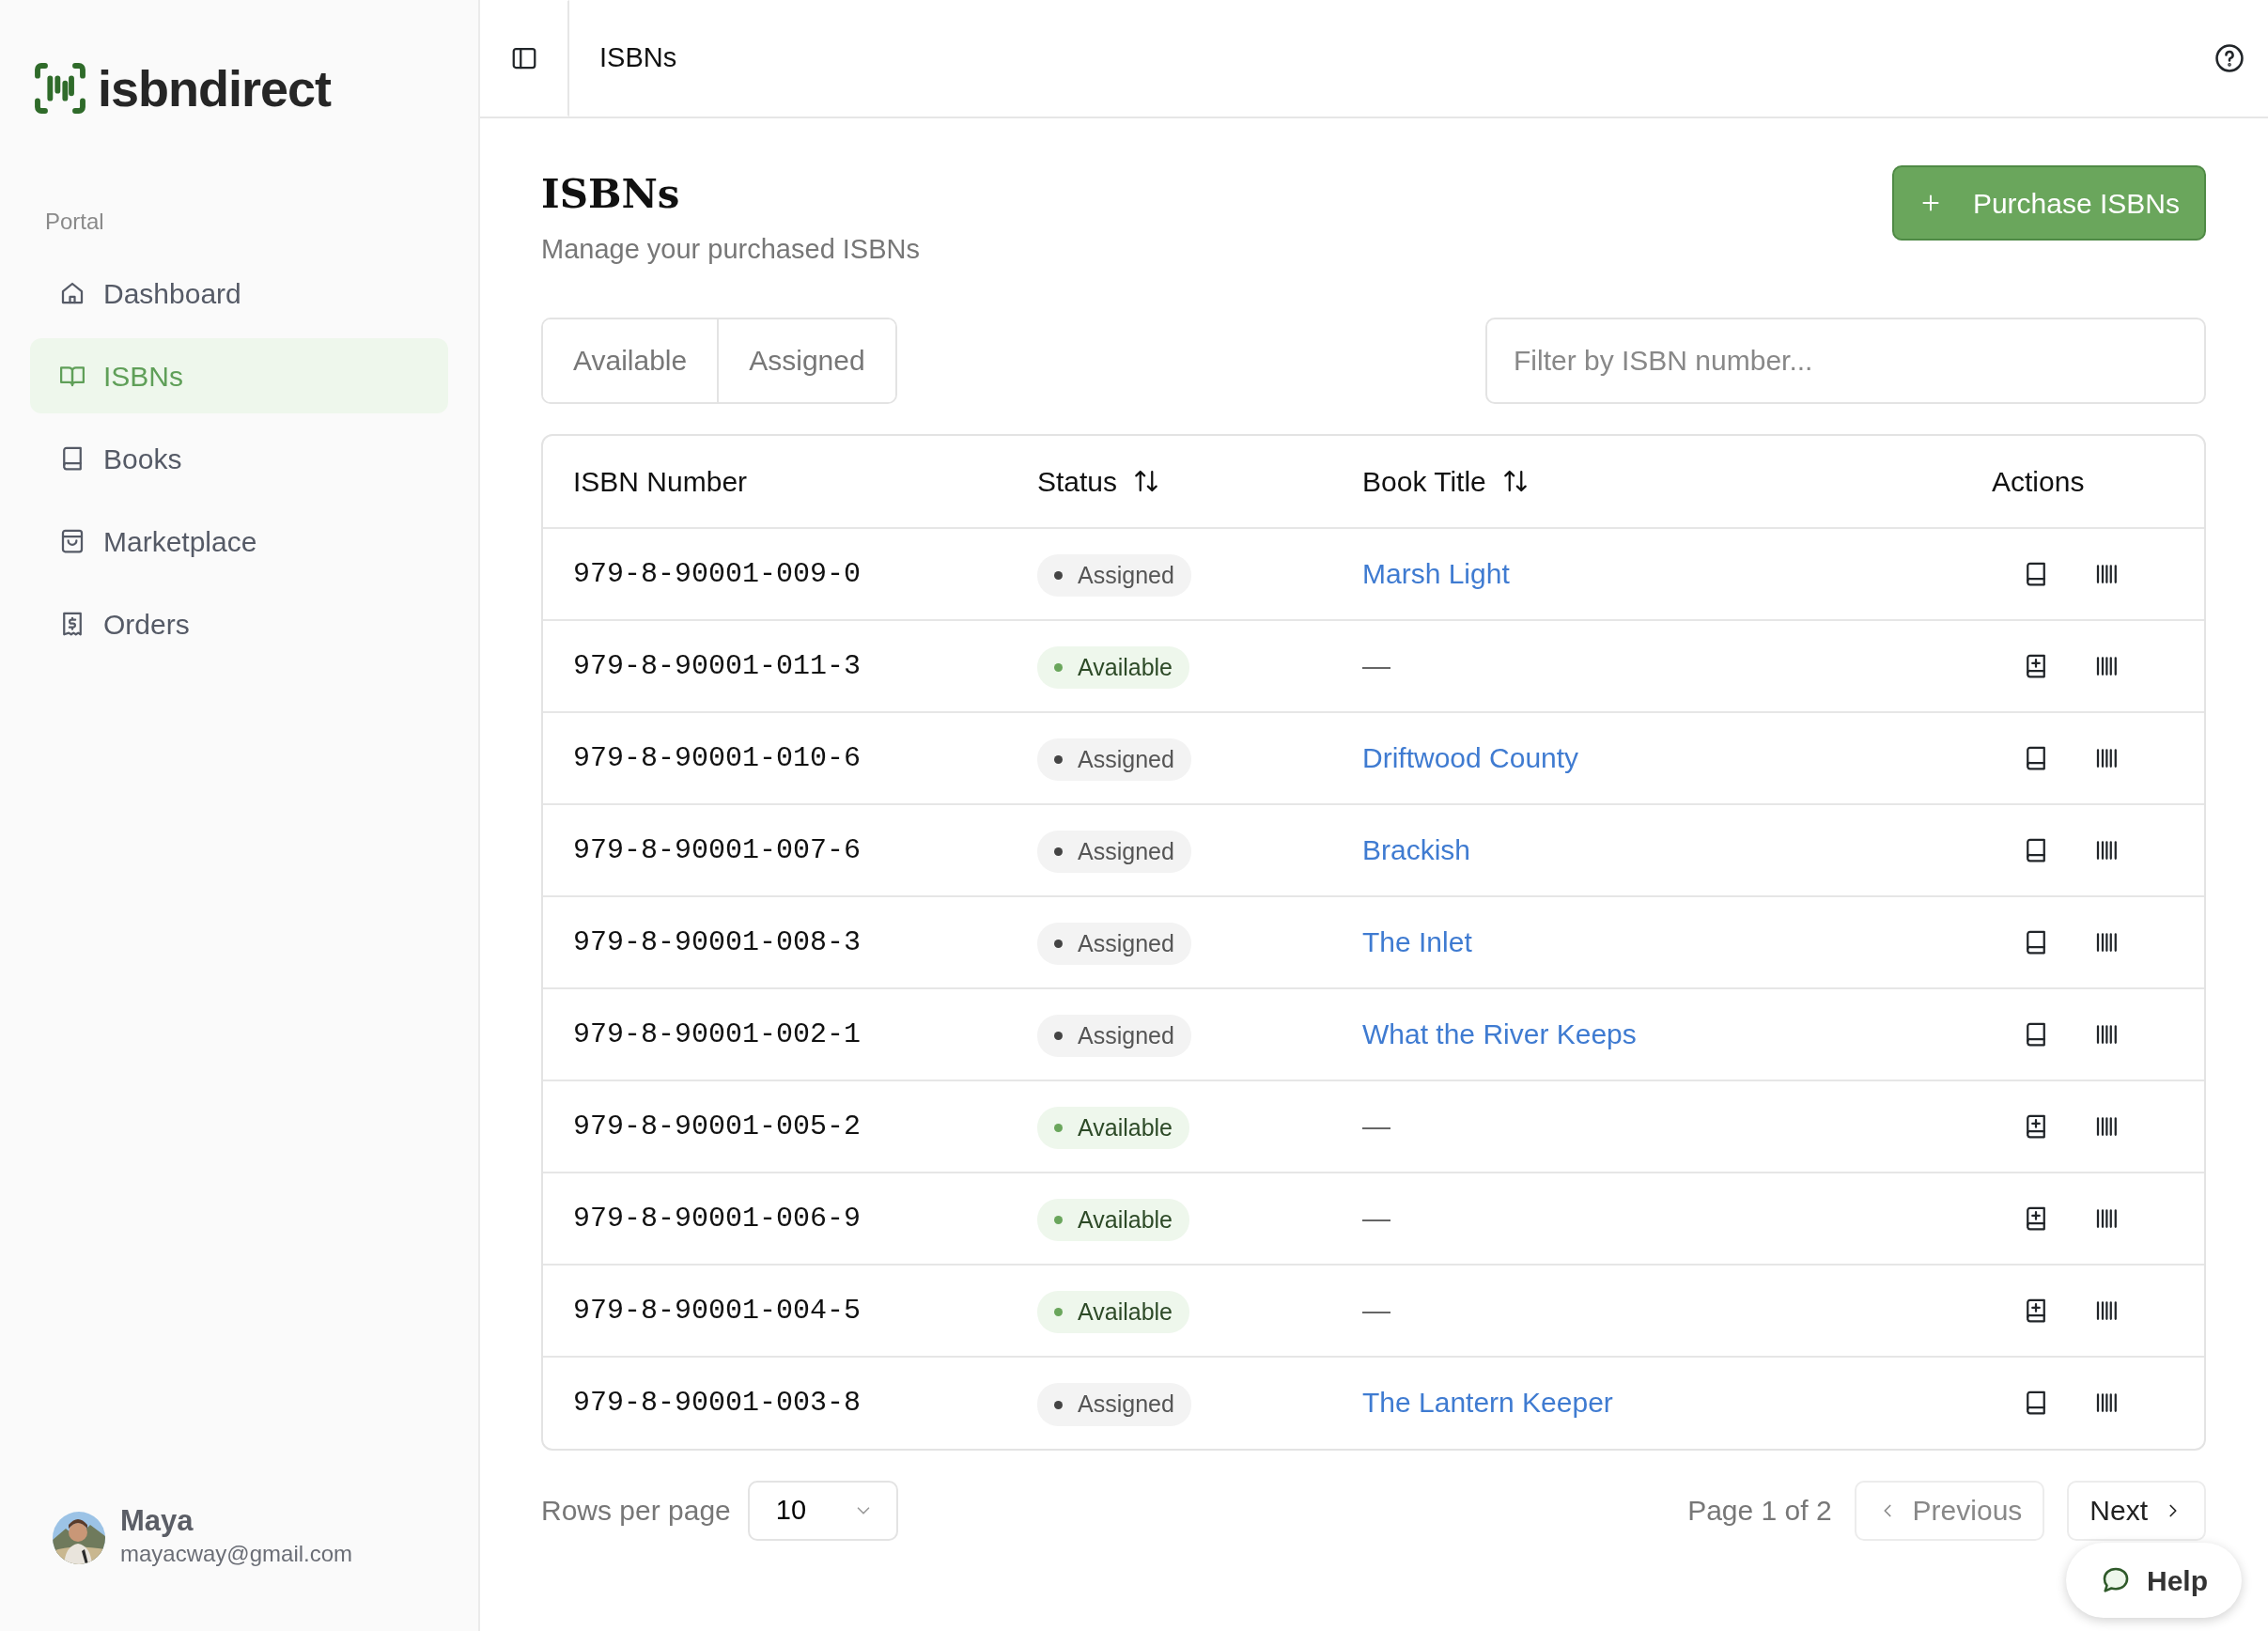 The width and height of the screenshot is (2268, 1631). What do you see at coordinates (636, 1512) in the screenshot?
I see `rows-per-page-label: Rows per page` at bounding box center [636, 1512].